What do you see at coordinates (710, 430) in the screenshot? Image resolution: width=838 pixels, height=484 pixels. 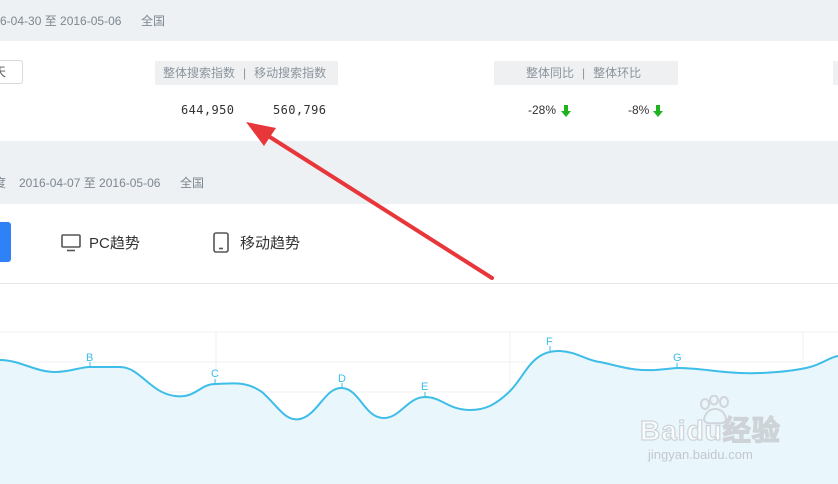 I see `watermark-brand: Baidu经验` at bounding box center [710, 430].